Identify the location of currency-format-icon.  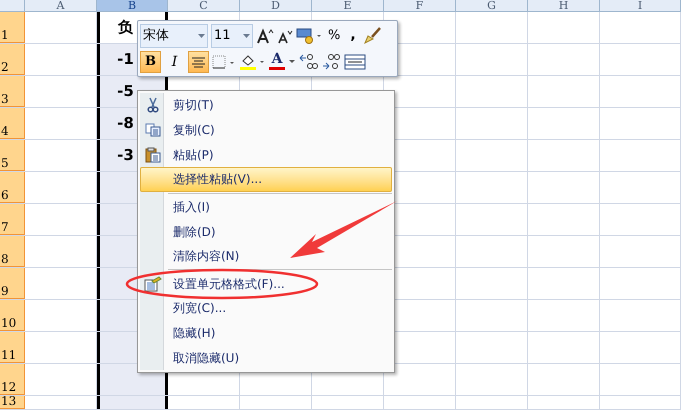
(309, 35).